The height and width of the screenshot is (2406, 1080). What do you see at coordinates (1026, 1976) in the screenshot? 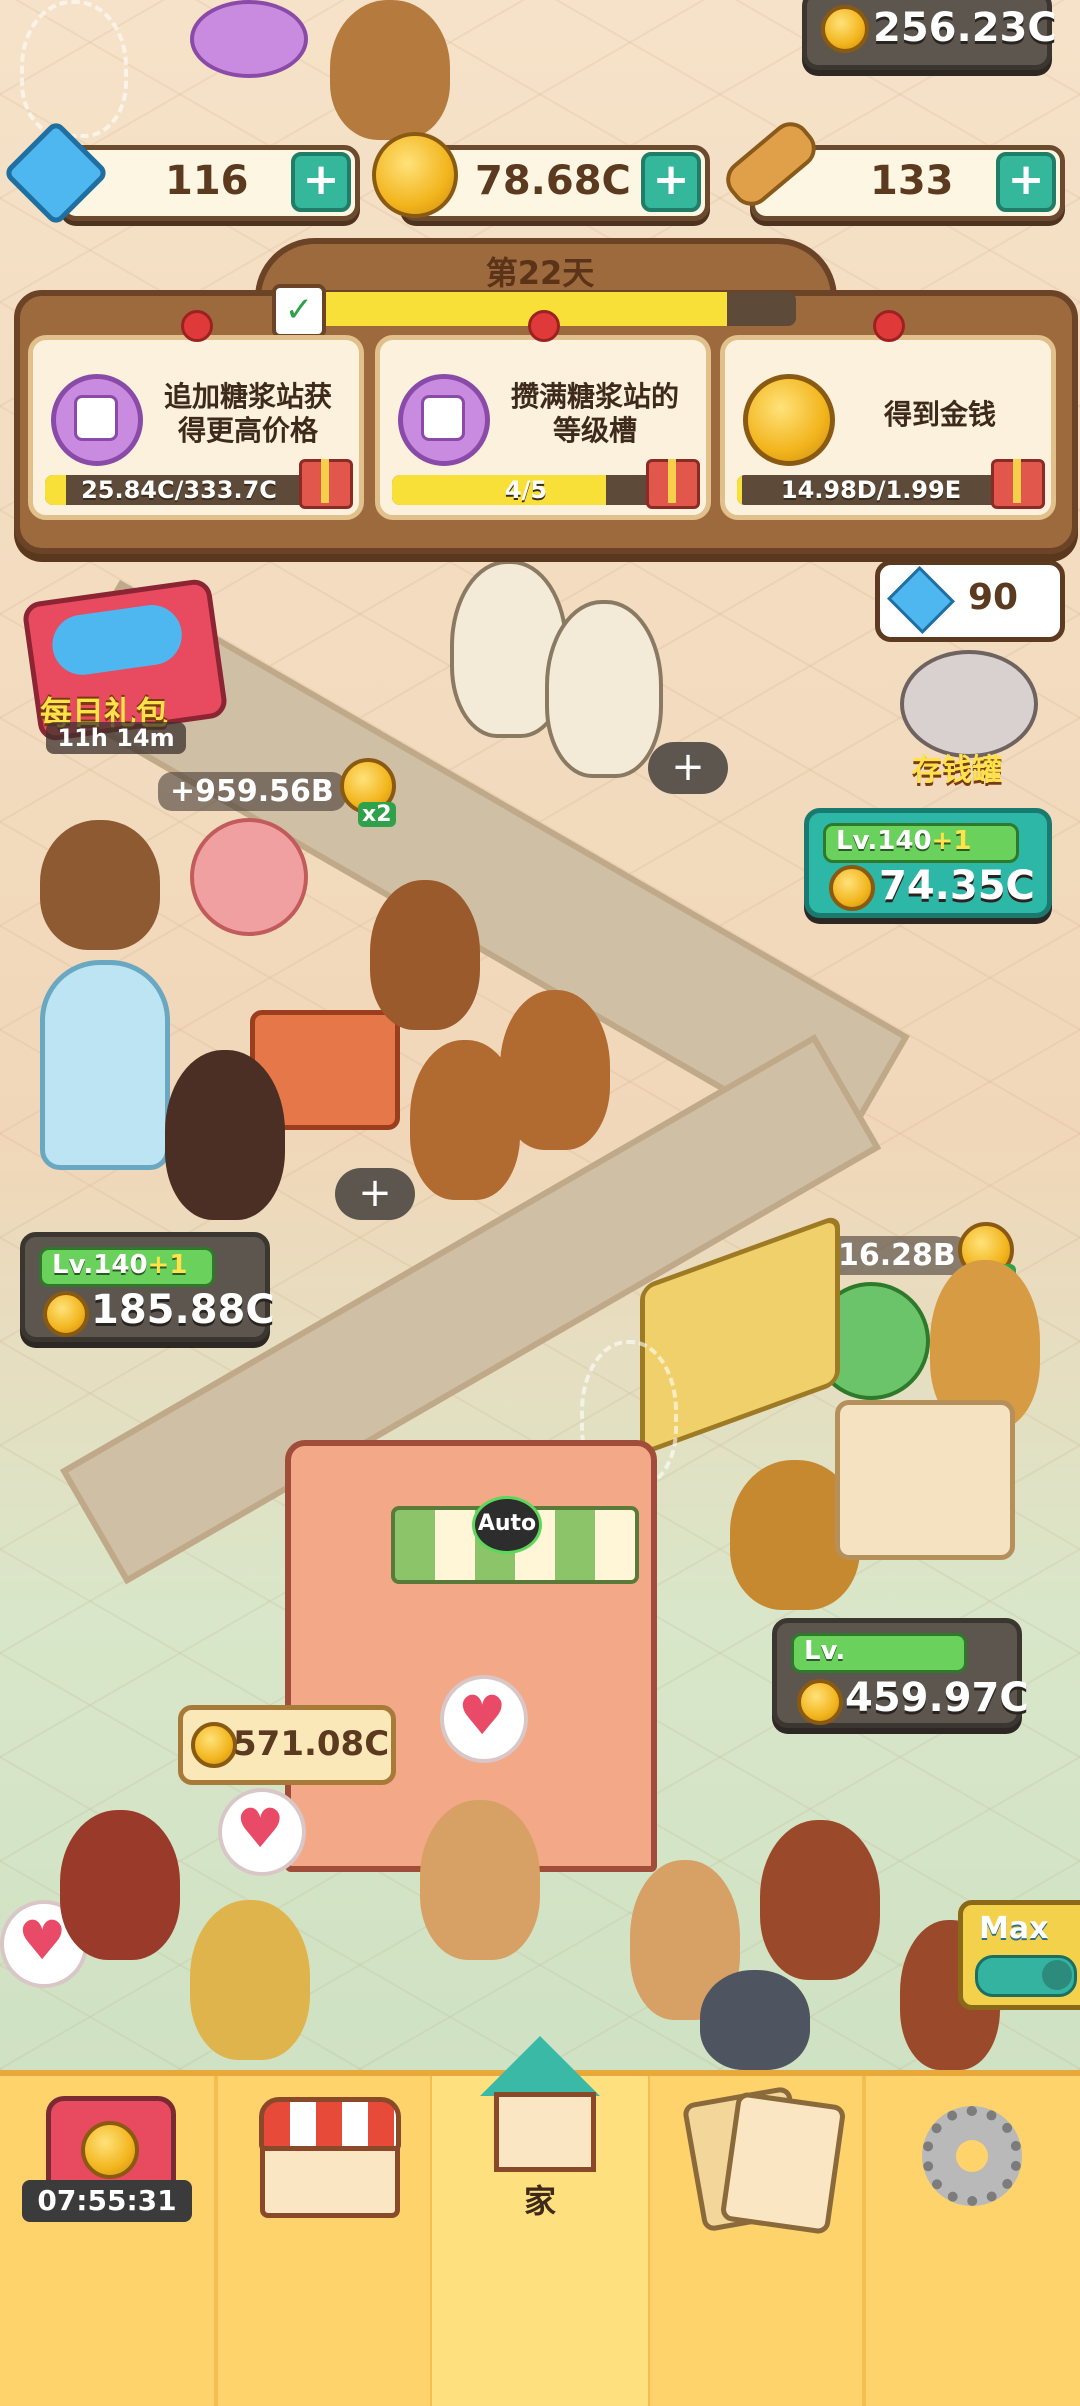
I see `max-switch` at bounding box center [1026, 1976].